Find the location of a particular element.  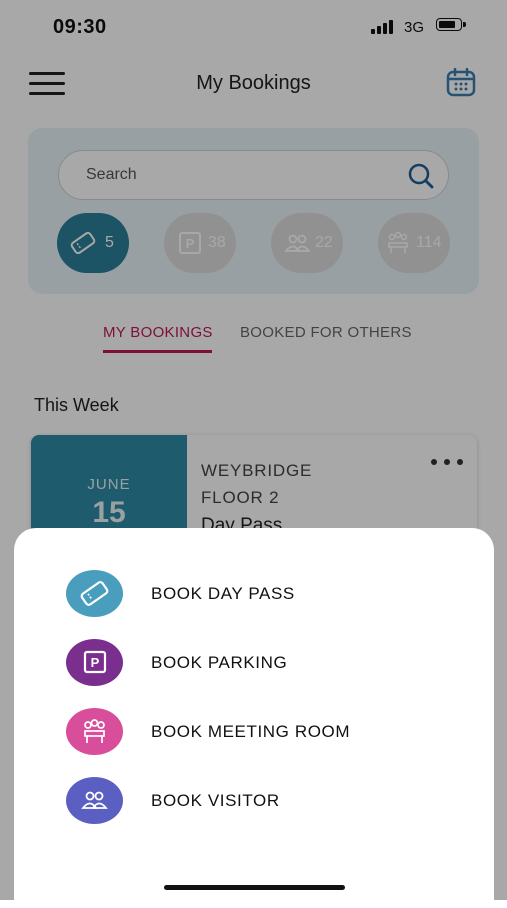

svg-text: P is located at coordinates (95, 662).